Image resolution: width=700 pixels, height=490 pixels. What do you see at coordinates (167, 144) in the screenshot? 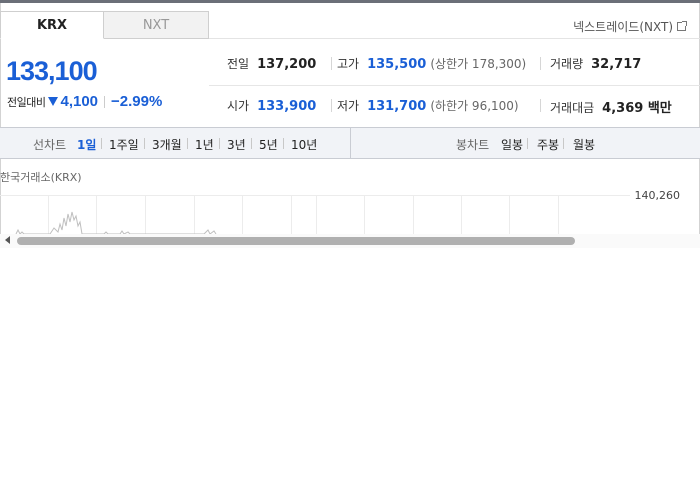
I see `period-3m: 3개월` at bounding box center [167, 144].